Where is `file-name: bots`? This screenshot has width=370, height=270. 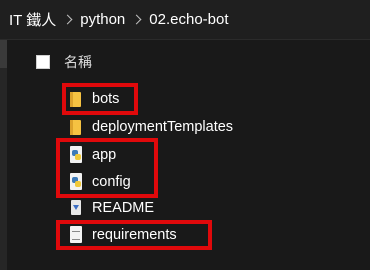
file-name: bots is located at coordinates (106, 99).